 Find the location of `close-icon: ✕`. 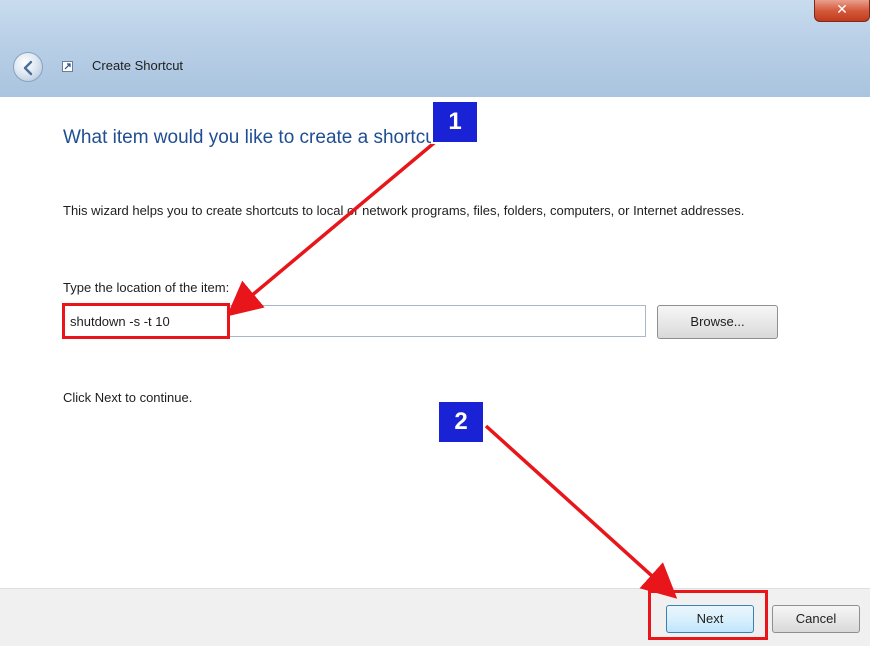

close-icon: ✕ is located at coordinates (842, 10).